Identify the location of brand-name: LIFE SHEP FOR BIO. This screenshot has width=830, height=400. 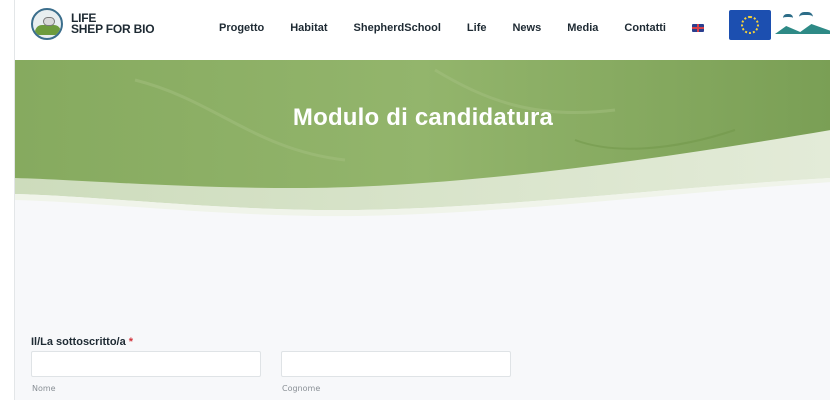
(113, 24).